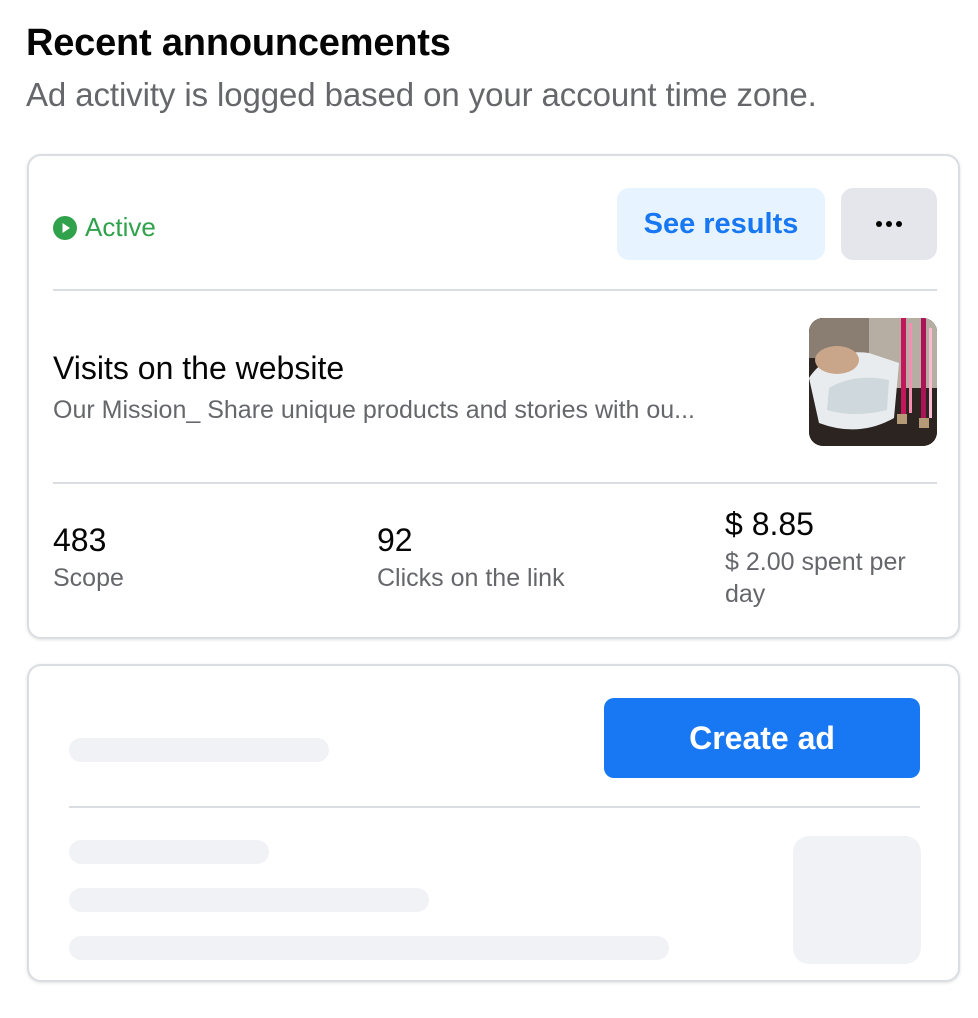  Describe the element at coordinates (471, 557) in the screenshot. I see `metric-clicks: 92 Clicks on the link` at that location.